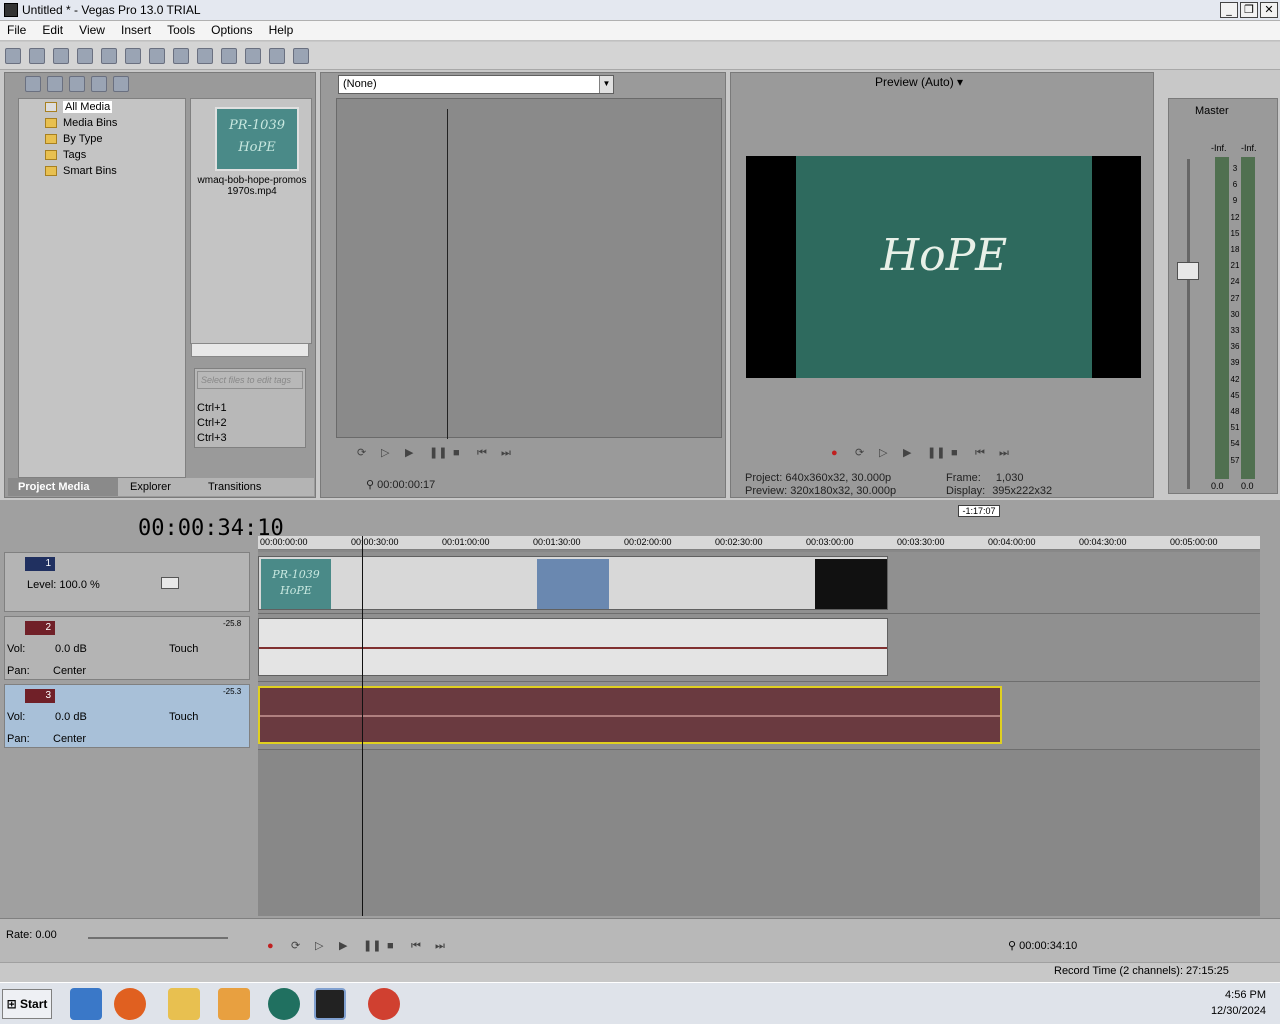 Image resolution: width=1280 pixels, height=1024 pixels. What do you see at coordinates (362, 726) in the screenshot?
I see `timeline-cursor` at bounding box center [362, 726].